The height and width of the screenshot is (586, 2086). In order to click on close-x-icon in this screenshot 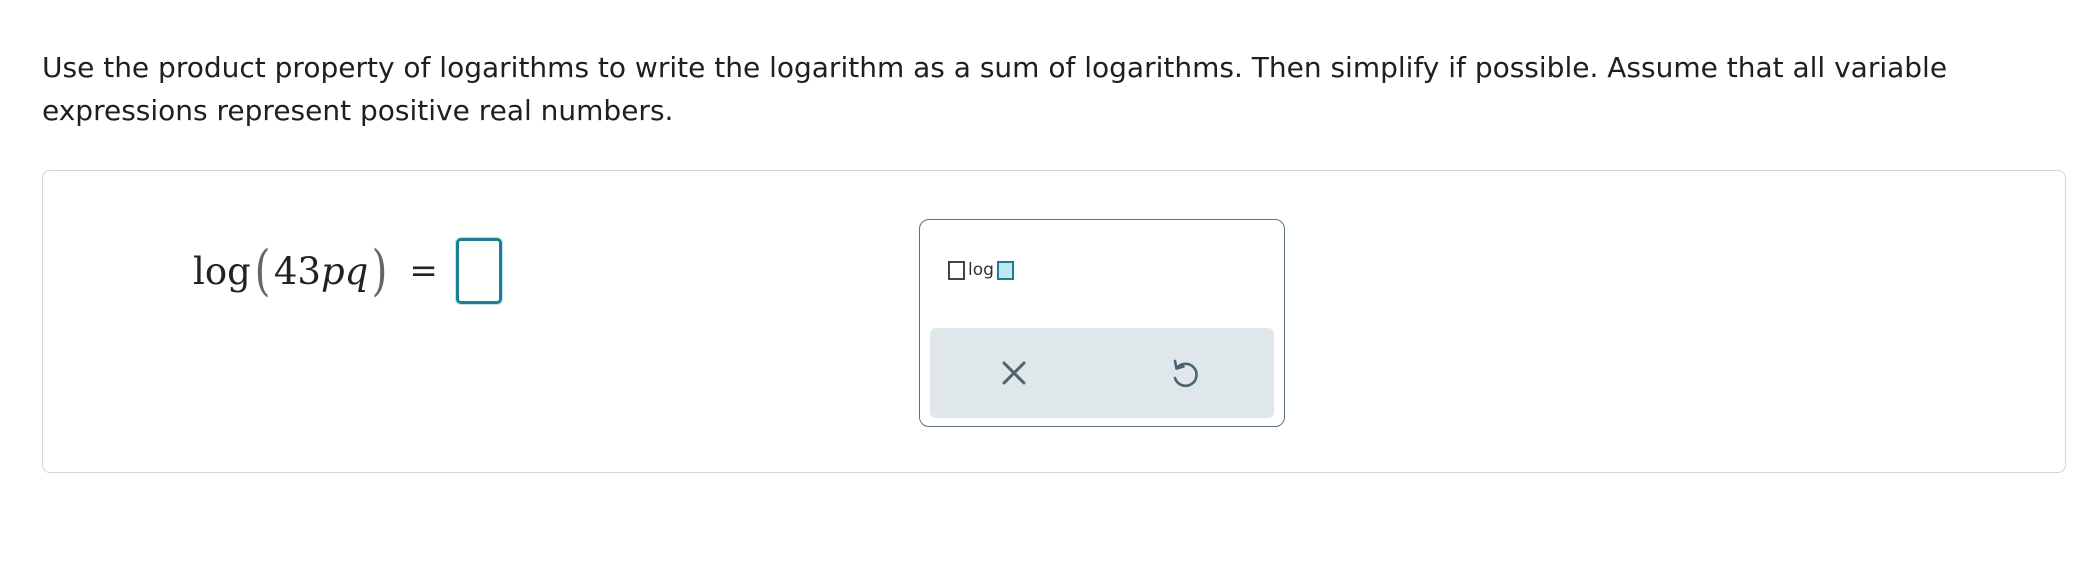, I will do `click(1014, 373)`.